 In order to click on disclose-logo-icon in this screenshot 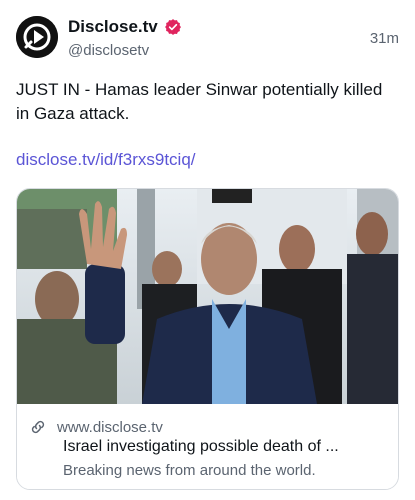, I will do `click(37, 37)`.